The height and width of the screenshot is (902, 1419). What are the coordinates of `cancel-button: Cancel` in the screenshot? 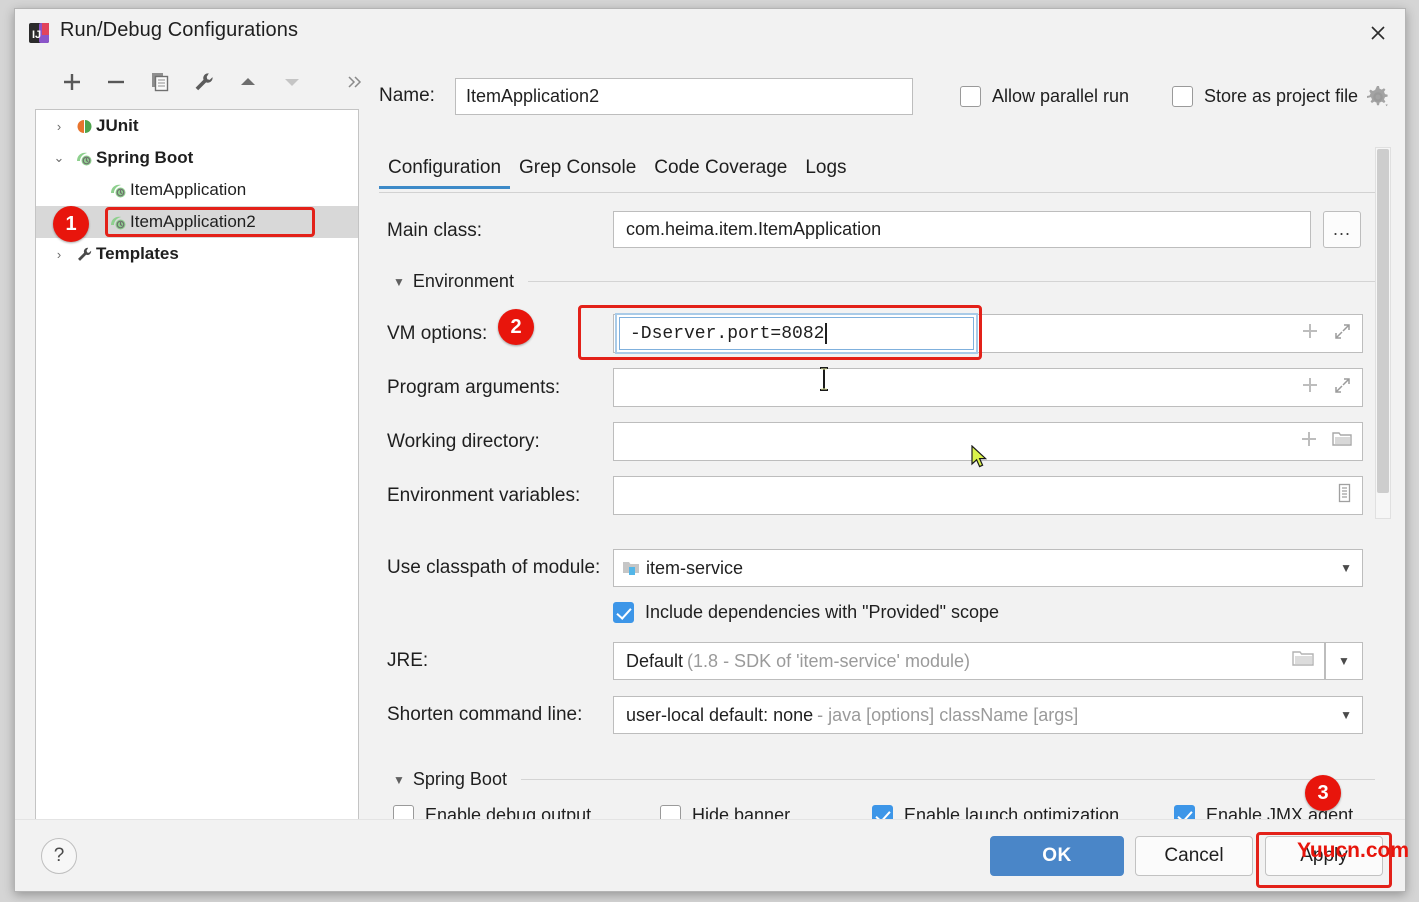 It's located at (1194, 856).